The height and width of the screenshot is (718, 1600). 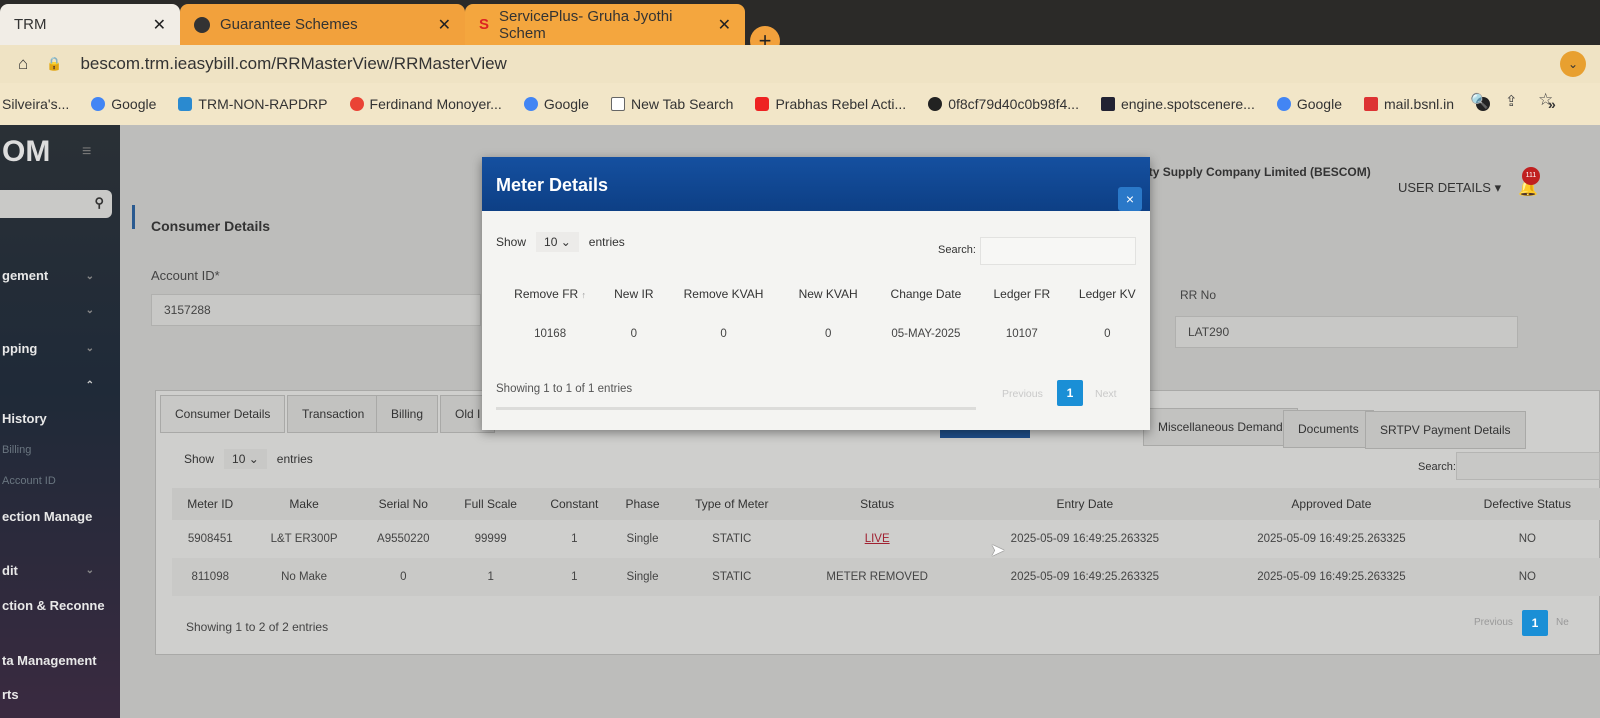 I want to click on sidebar-item: ection Manage, so click(x=47, y=516).